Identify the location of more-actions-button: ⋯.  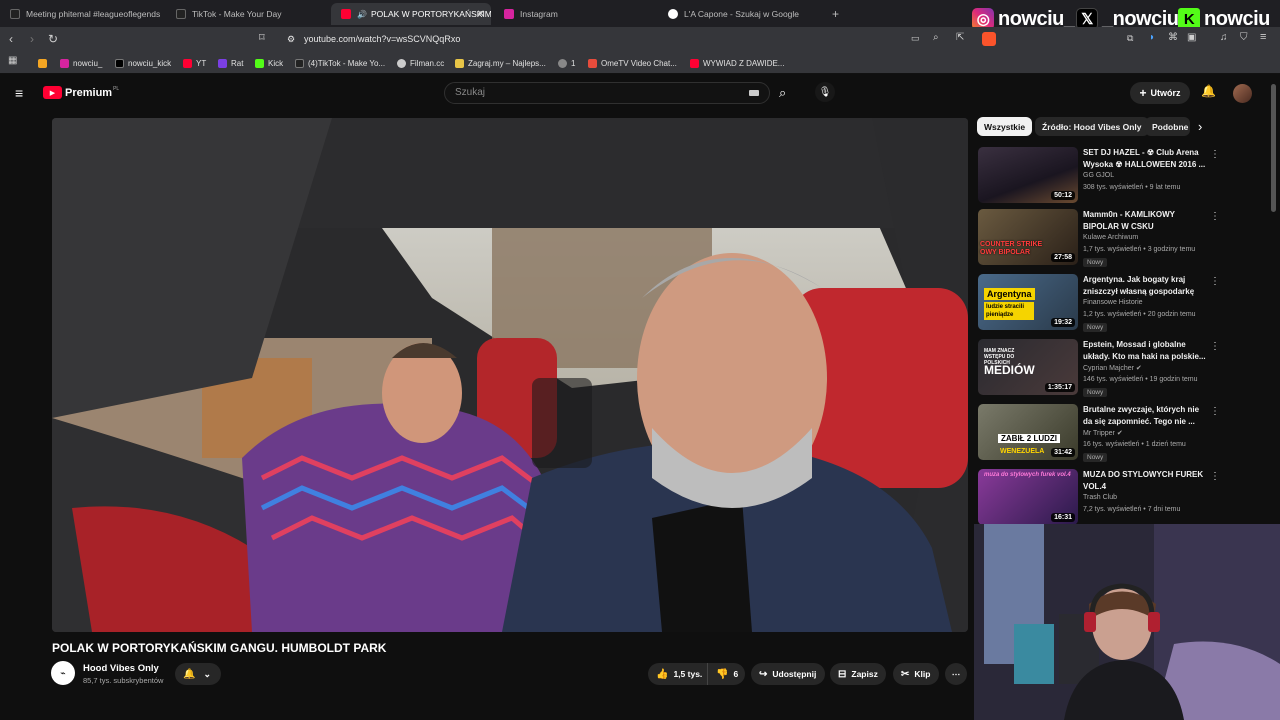
(956, 674).